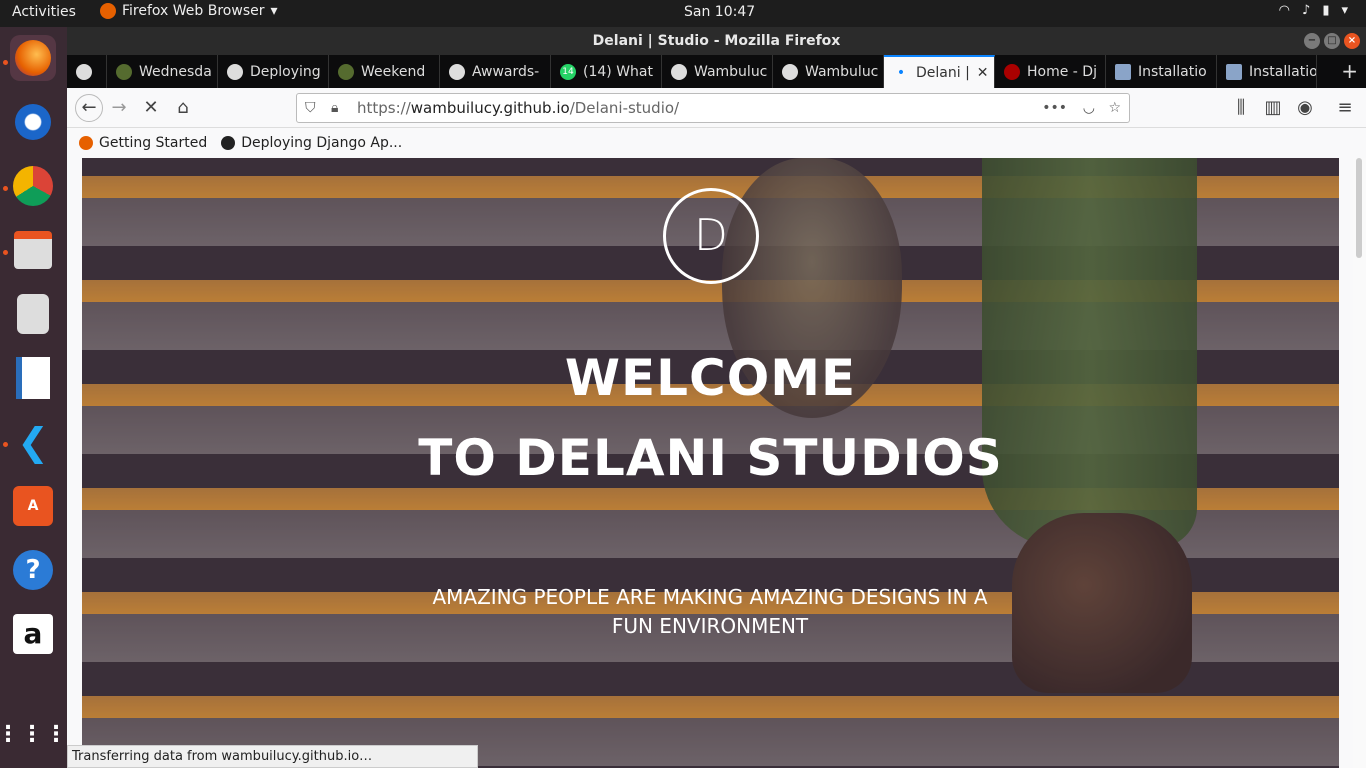 This screenshot has width=1366, height=768. I want to click on tab-active: • Delani | ✕, so click(939, 71).